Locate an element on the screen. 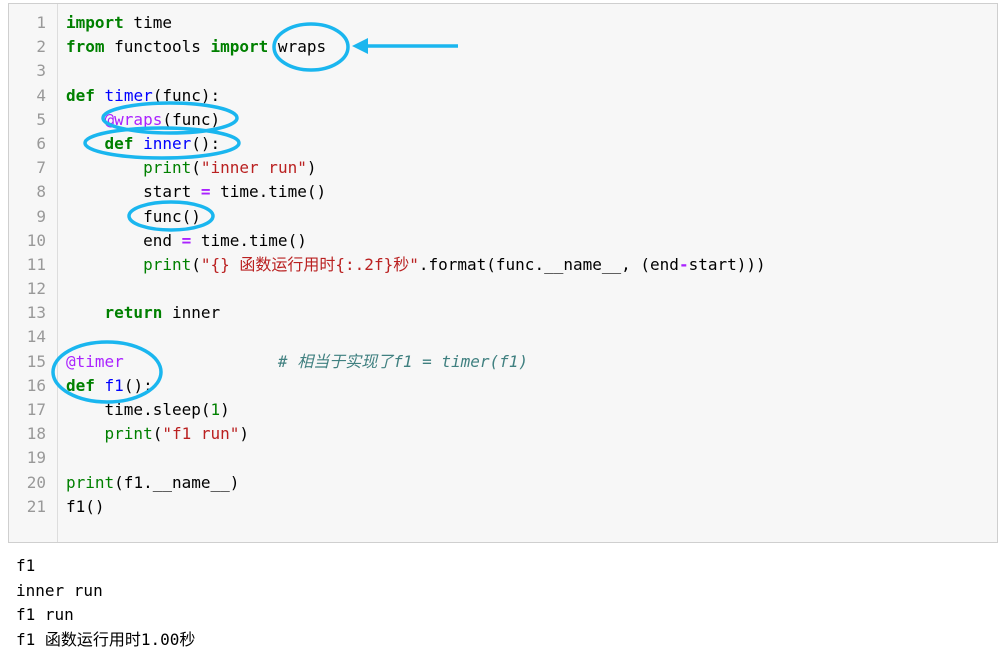  code-token: (func): is located at coordinates (186, 95).